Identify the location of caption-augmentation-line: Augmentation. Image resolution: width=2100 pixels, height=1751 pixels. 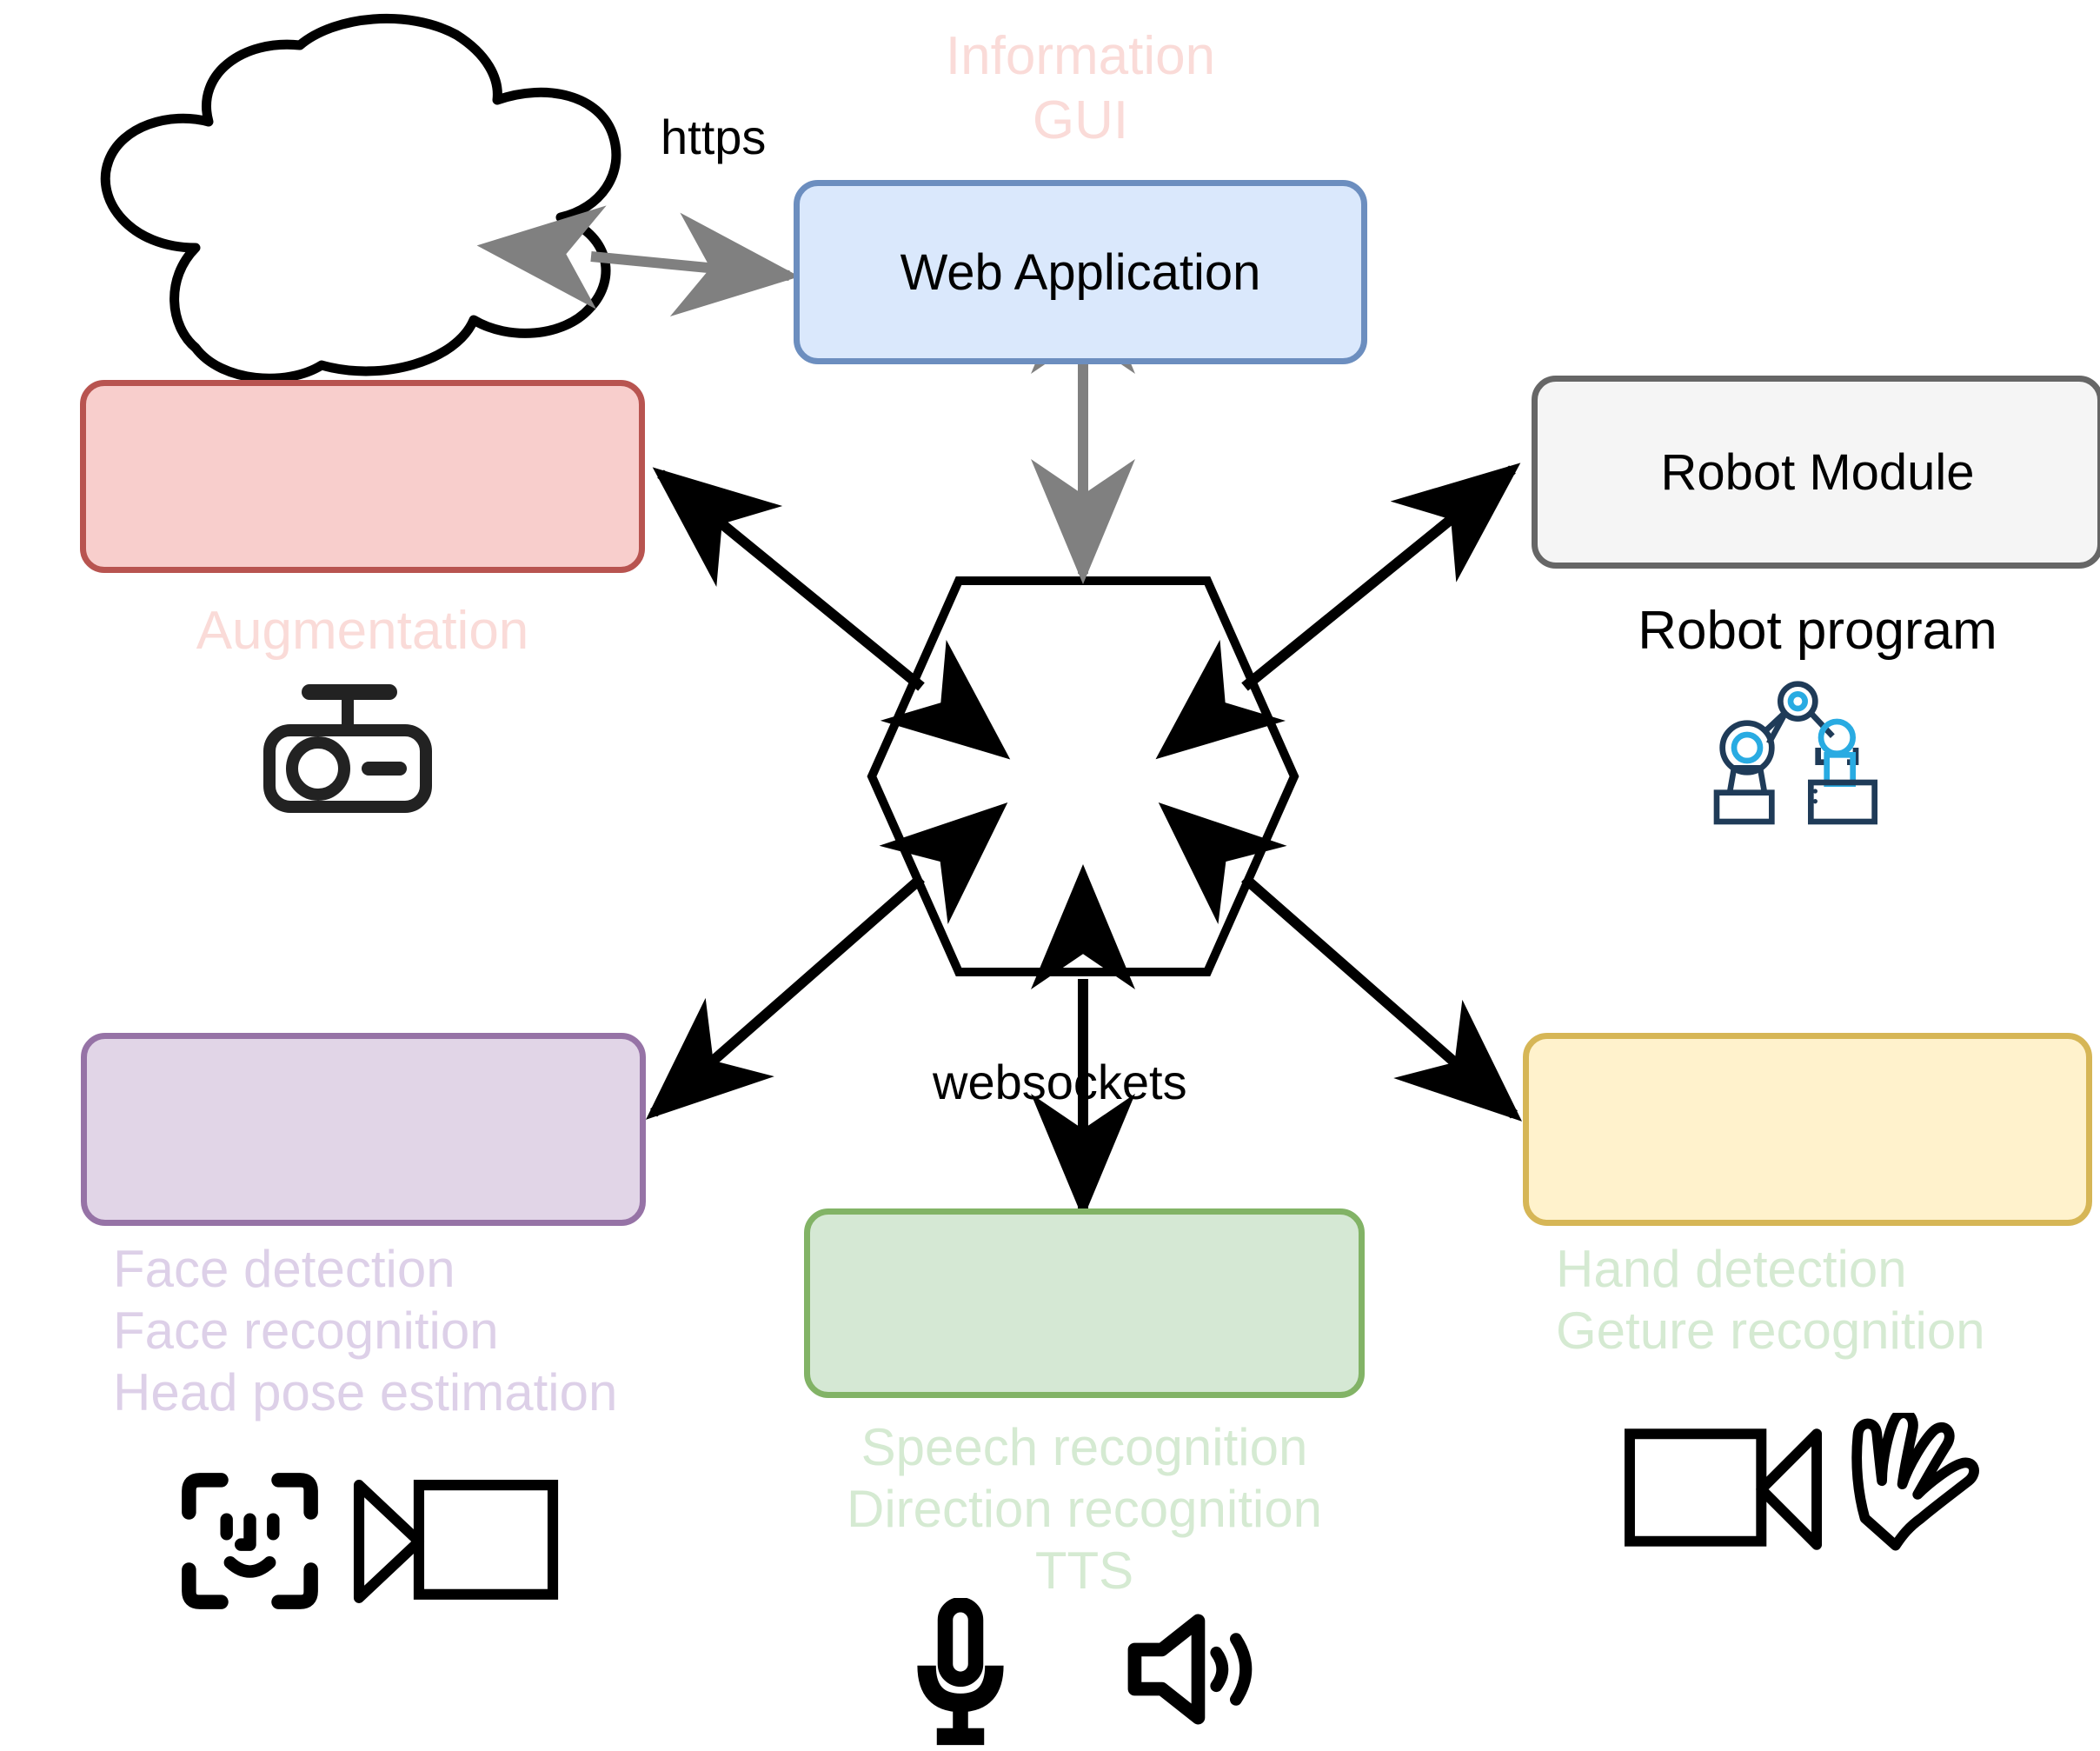
(362, 631).